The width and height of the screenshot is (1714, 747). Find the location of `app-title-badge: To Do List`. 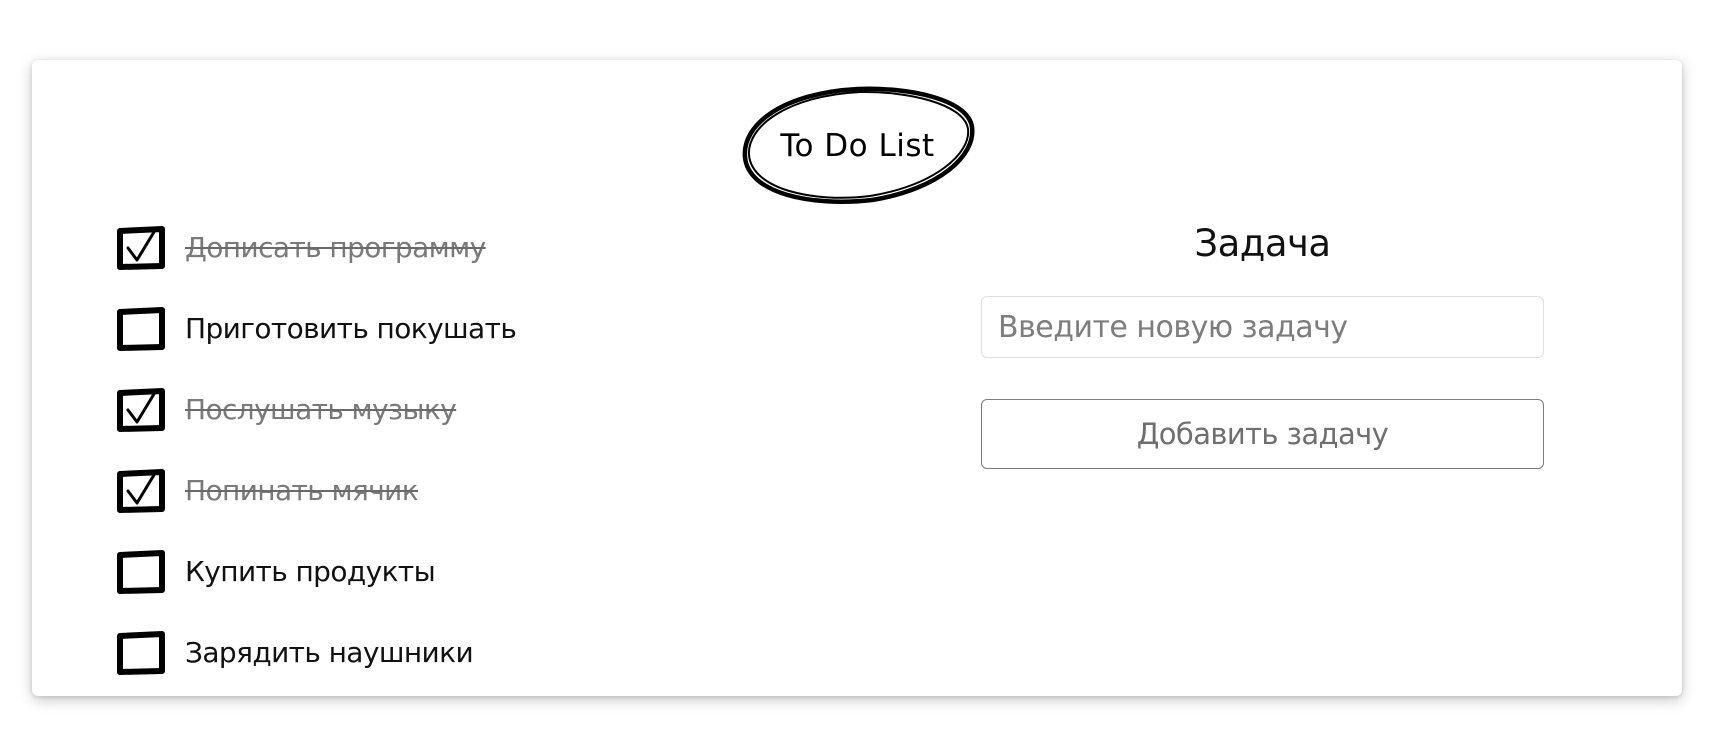

app-title-badge: To Do List is located at coordinates (857, 145).